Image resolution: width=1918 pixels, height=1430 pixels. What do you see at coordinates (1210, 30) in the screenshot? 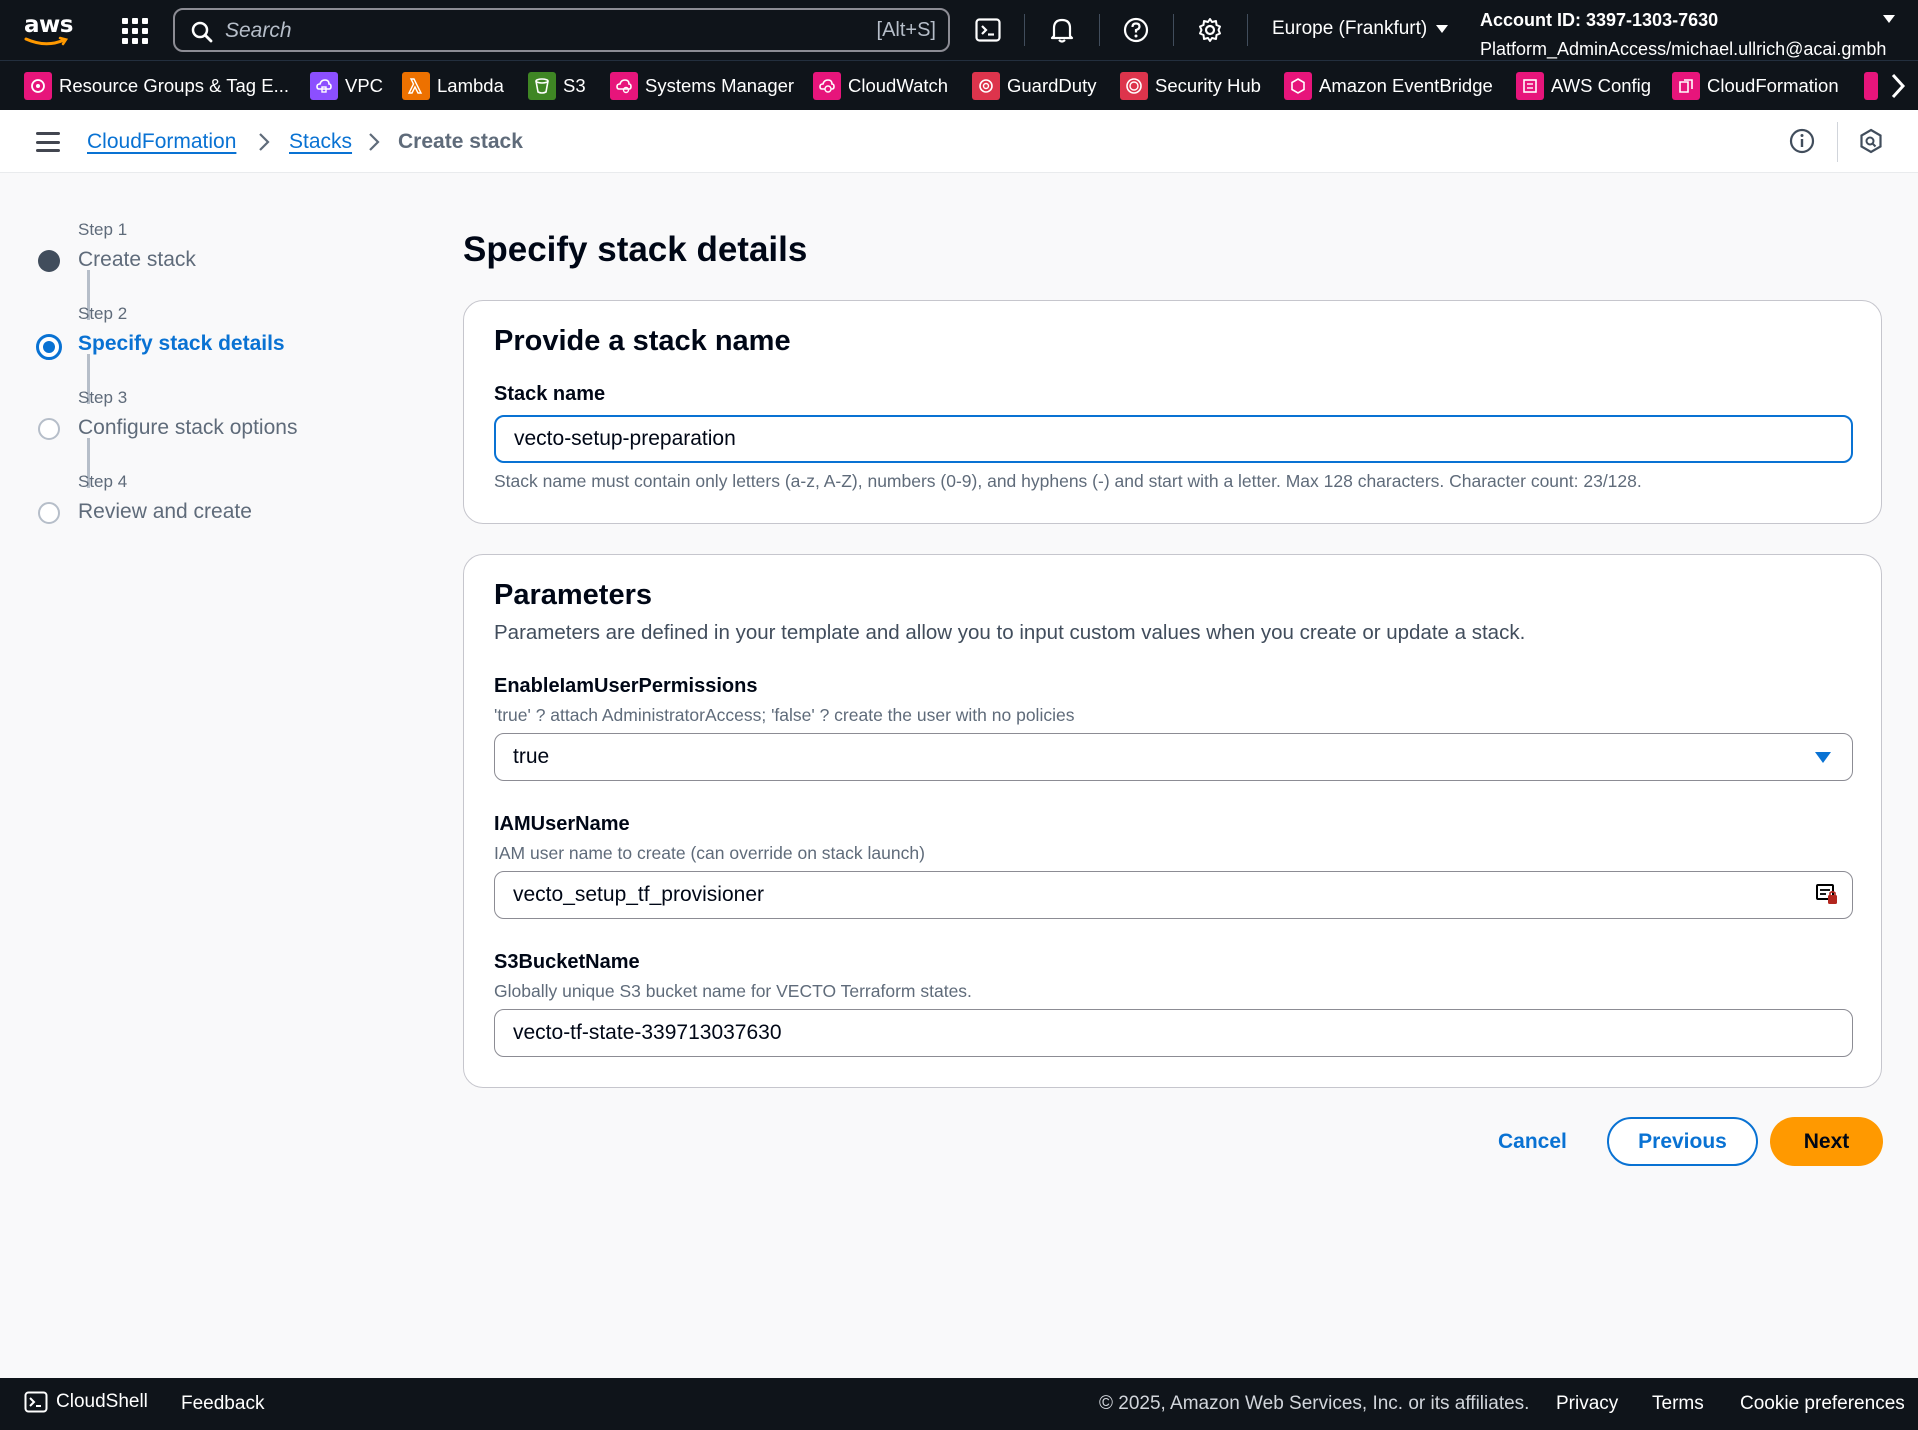
I see `gear-icon` at bounding box center [1210, 30].